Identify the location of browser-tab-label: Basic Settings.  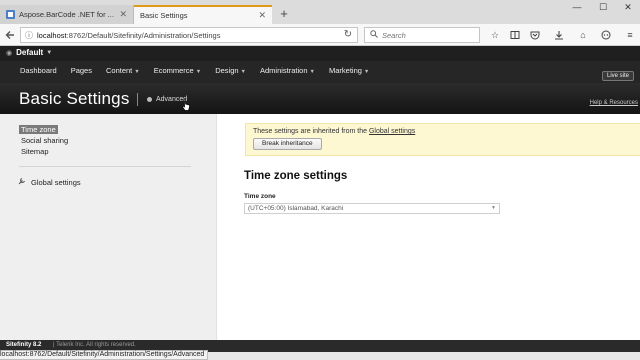
(164, 15).